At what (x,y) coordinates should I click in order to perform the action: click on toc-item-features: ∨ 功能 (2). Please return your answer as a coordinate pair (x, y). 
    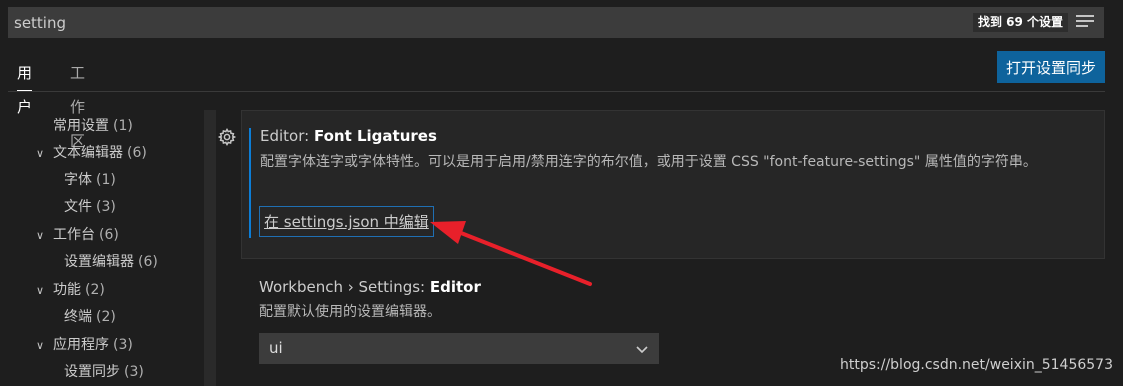
    Looking at the image, I should click on (68, 290).